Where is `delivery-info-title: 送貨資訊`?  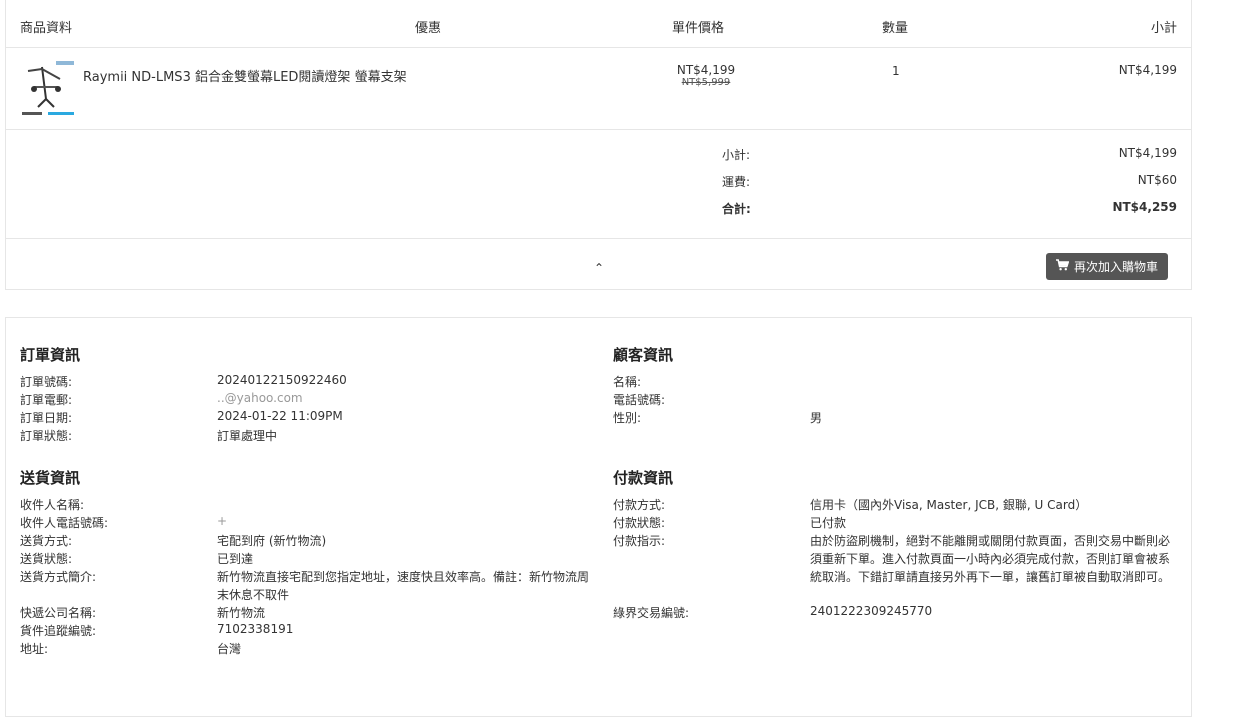 delivery-info-title: 送貨資訊 is located at coordinates (50, 478).